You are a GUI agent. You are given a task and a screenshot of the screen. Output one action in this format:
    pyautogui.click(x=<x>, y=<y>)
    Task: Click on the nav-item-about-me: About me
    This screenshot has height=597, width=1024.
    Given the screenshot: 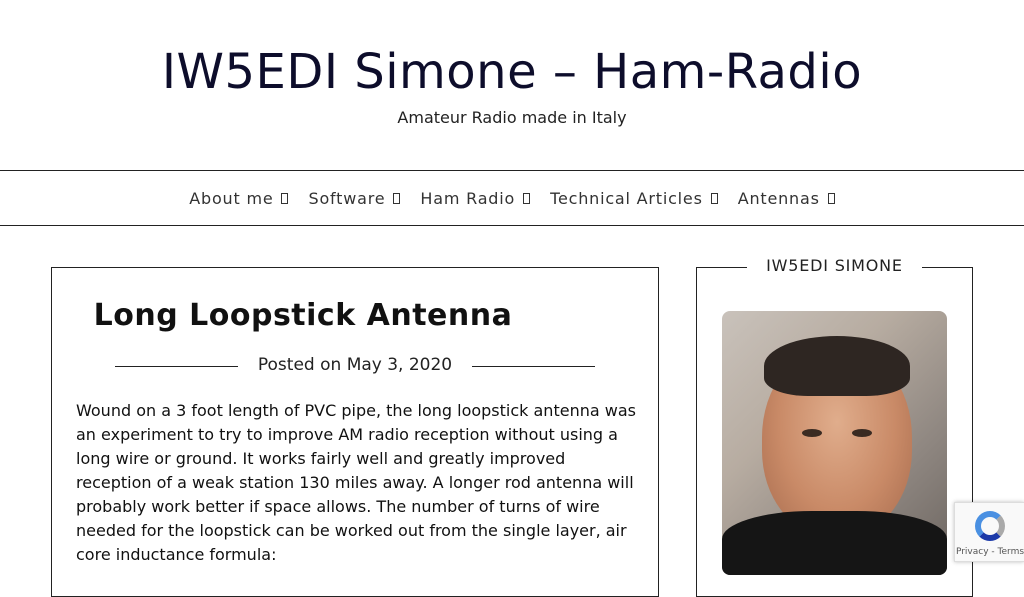 What is the action you would take?
    pyautogui.click(x=239, y=198)
    